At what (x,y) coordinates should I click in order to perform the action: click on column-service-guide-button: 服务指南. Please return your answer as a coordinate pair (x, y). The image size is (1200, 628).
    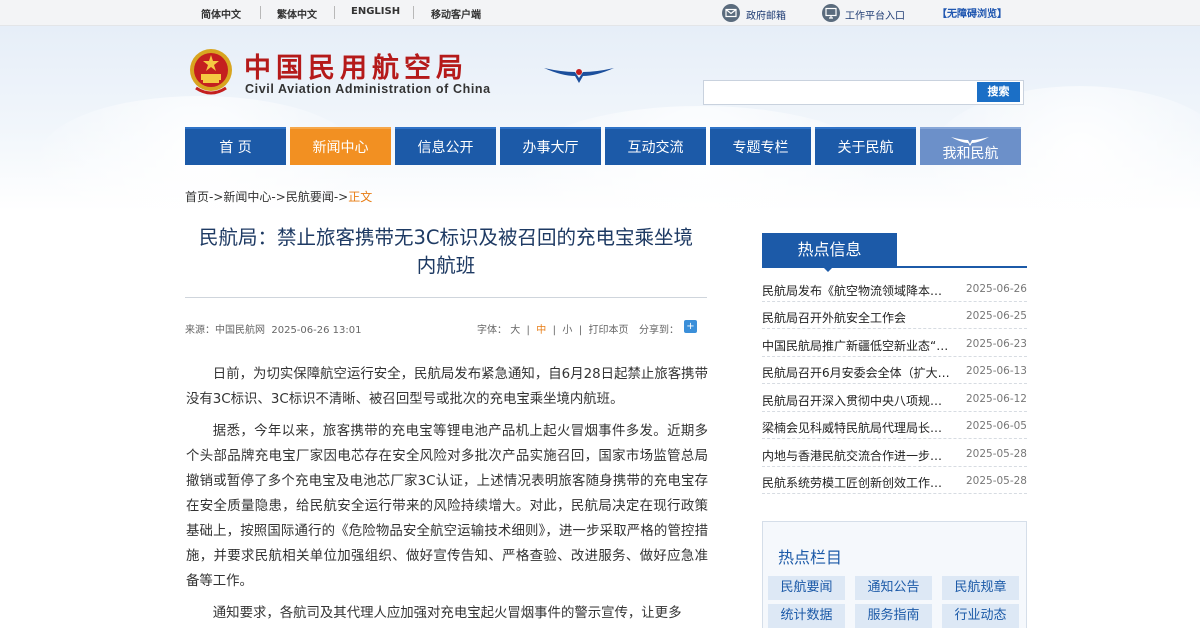
    Looking at the image, I should click on (893, 616).